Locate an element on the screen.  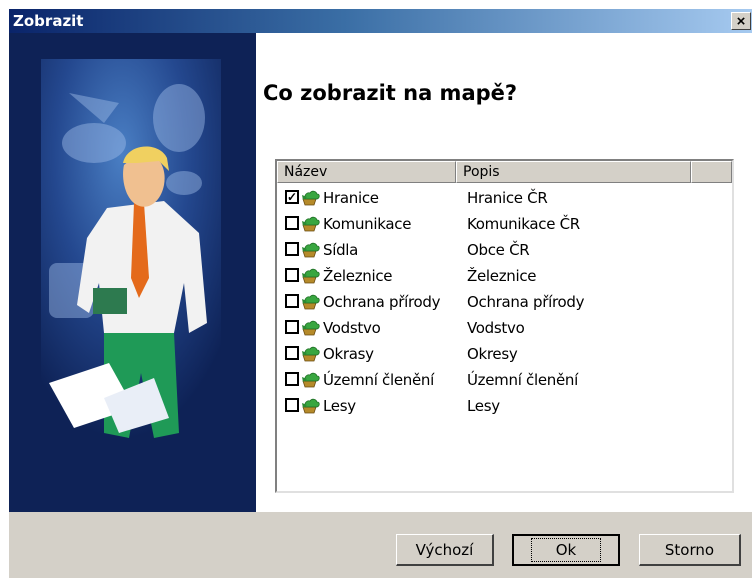
layer-name: Sídla is located at coordinates (341, 250).